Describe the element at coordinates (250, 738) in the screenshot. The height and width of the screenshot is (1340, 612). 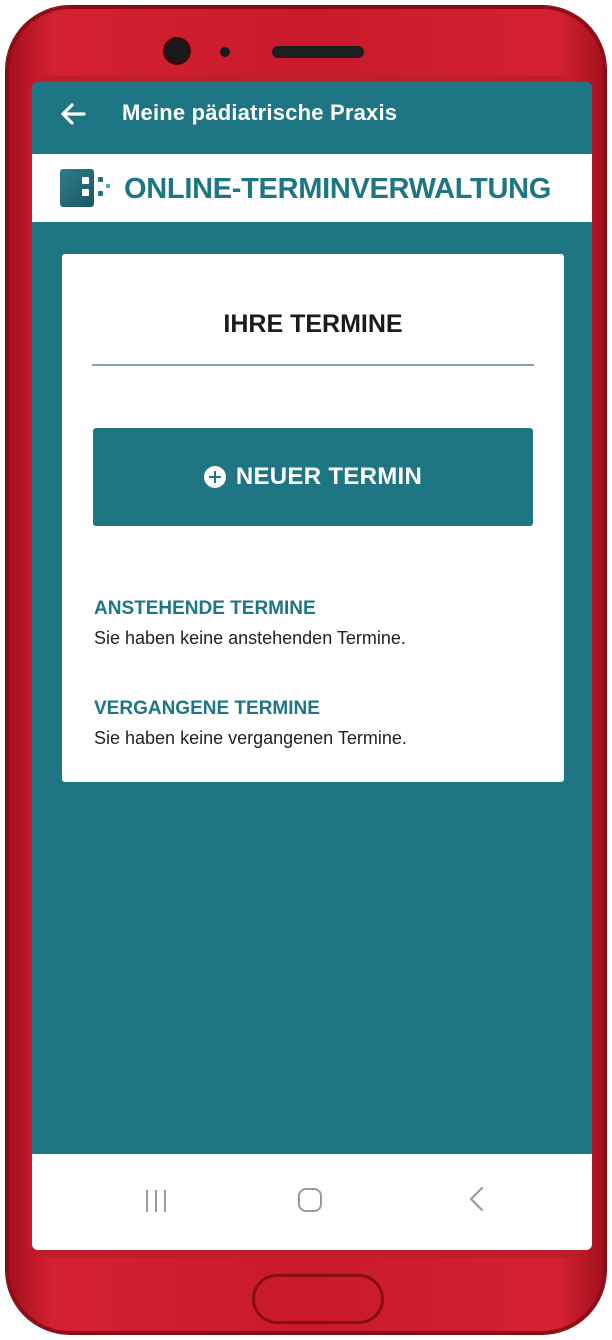
I see `past-section-text: Sie haben keine vergangenen Termine.` at that location.